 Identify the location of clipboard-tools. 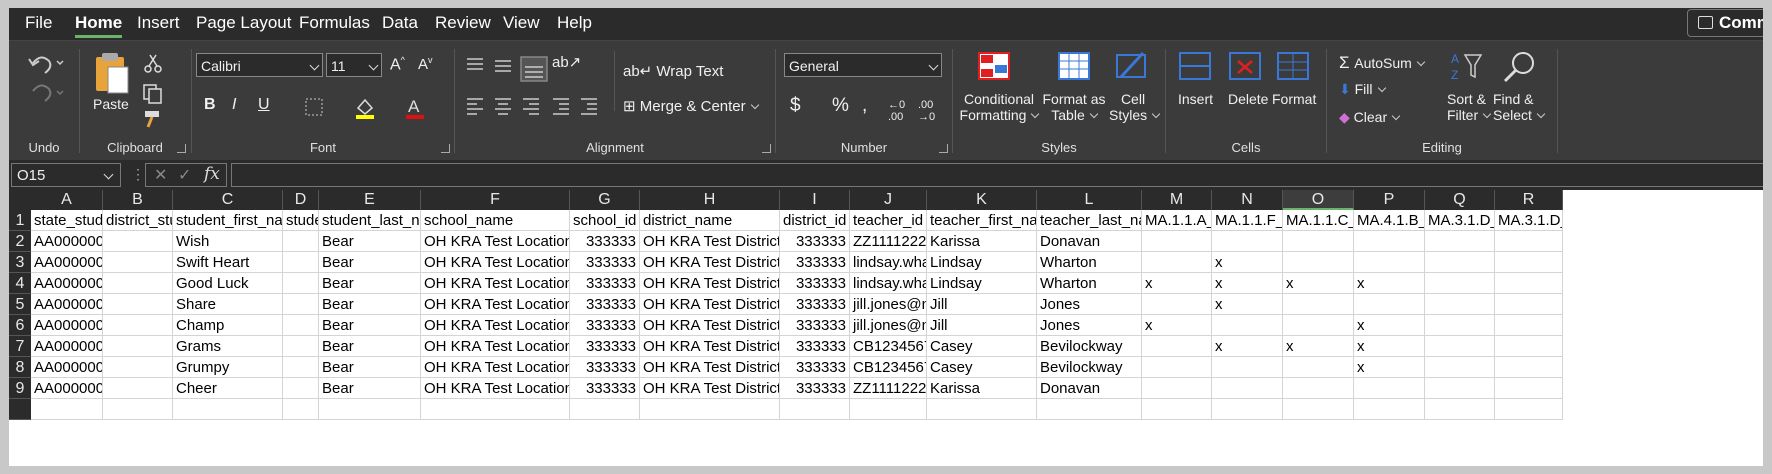
(160, 91).